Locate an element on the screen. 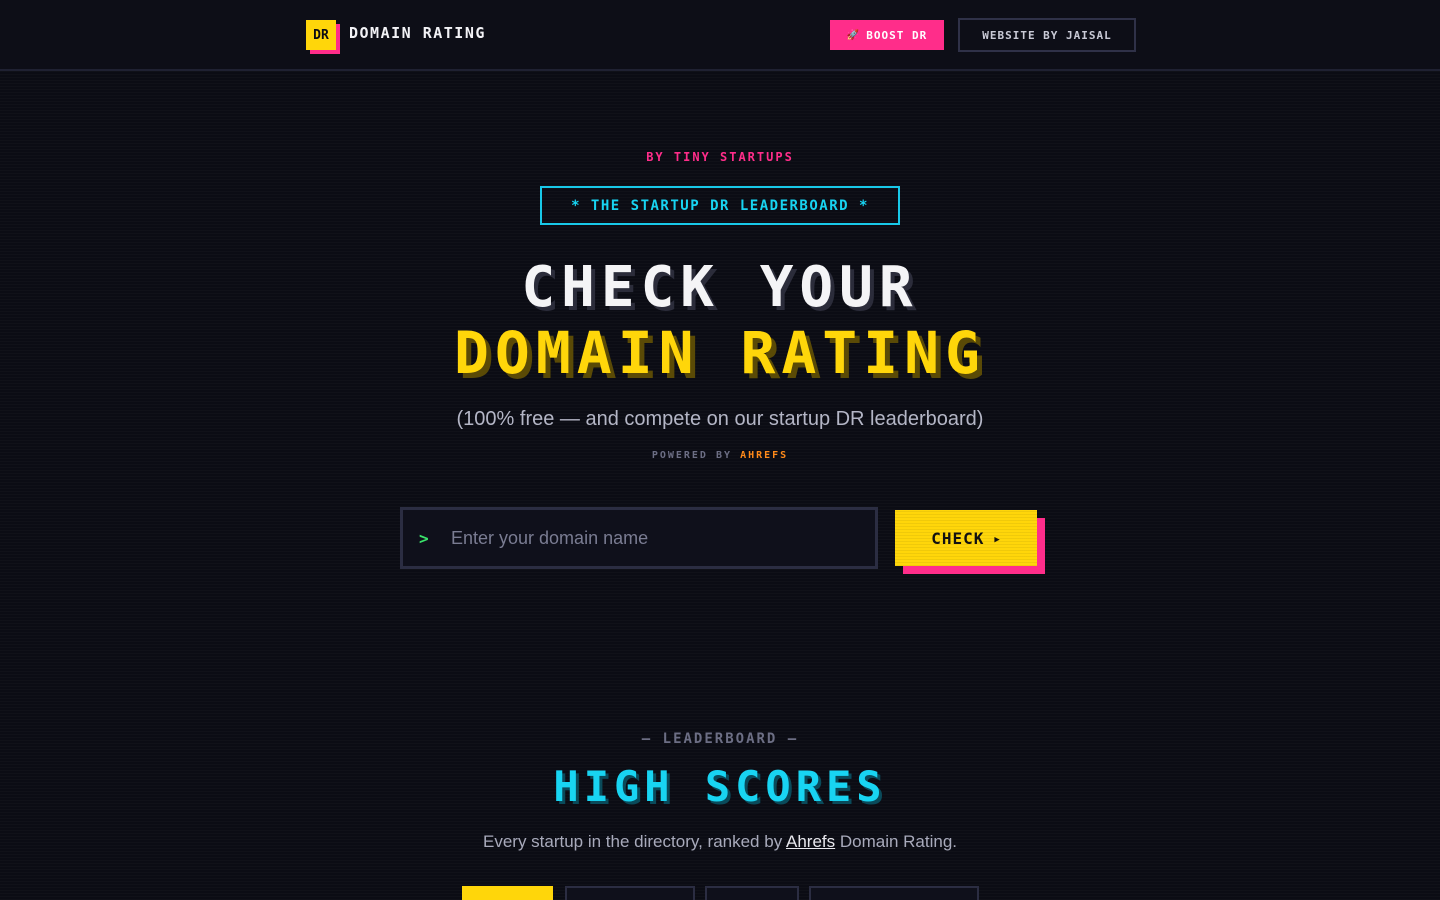 This screenshot has height=900, width=1440. boost-dr-label: BOOST DR is located at coordinates (897, 35).